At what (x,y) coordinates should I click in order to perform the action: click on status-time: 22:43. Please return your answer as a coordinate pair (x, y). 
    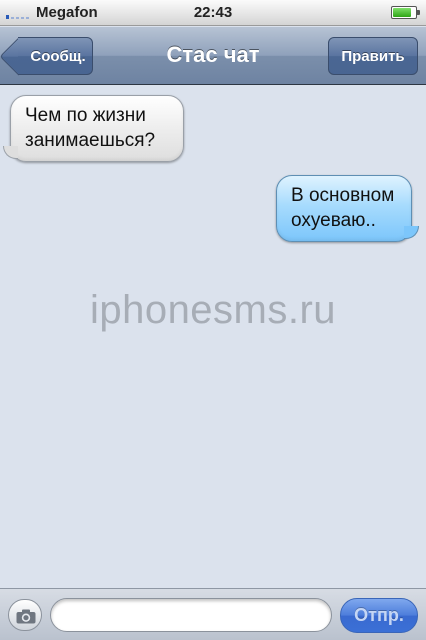
    Looking at the image, I should click on (213, 12).